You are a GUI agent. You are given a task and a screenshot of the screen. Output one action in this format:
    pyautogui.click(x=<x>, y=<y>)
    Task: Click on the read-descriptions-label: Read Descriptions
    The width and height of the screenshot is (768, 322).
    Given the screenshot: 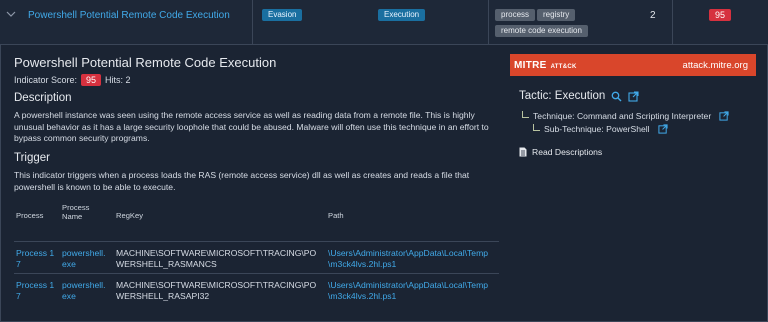 What is the action you would take?
    pyautogui.click(x=567, y=152)
    